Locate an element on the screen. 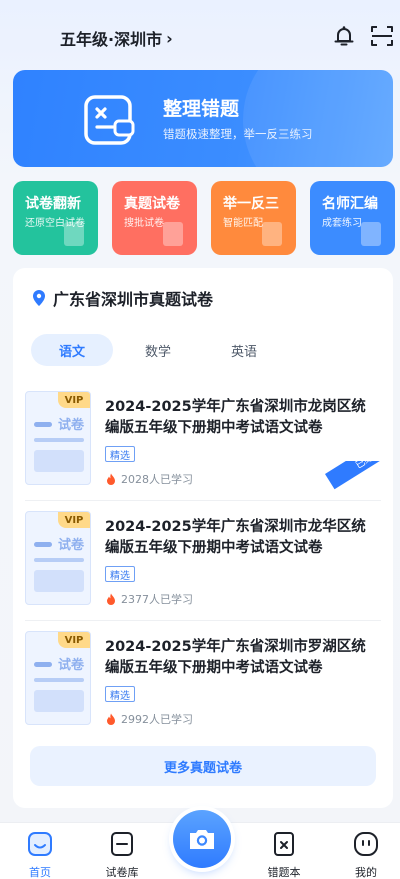  tile-analogy: 举一反三 智能匹配 is located at coordinates (253, 218).